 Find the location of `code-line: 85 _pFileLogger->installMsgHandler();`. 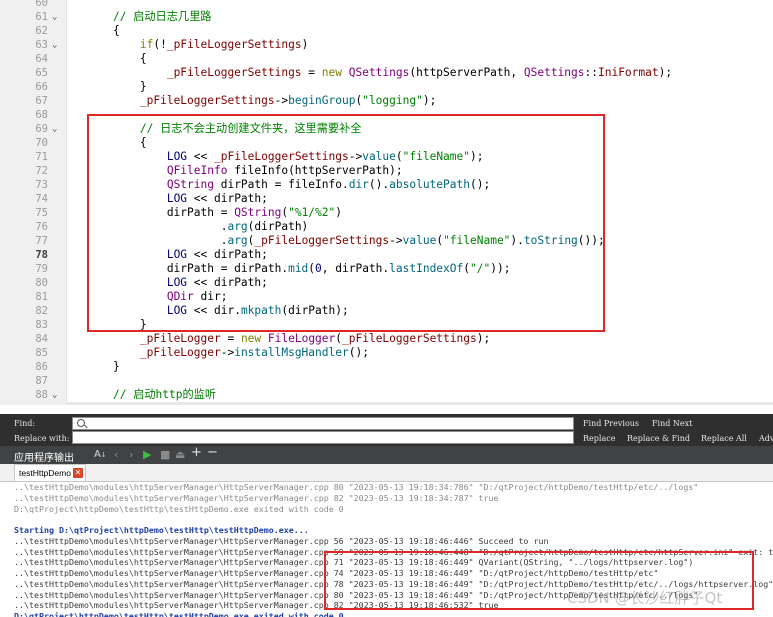

code-line: 85 _pFileLogger->installMsgHandler(); is located at coordinates (386, 353).